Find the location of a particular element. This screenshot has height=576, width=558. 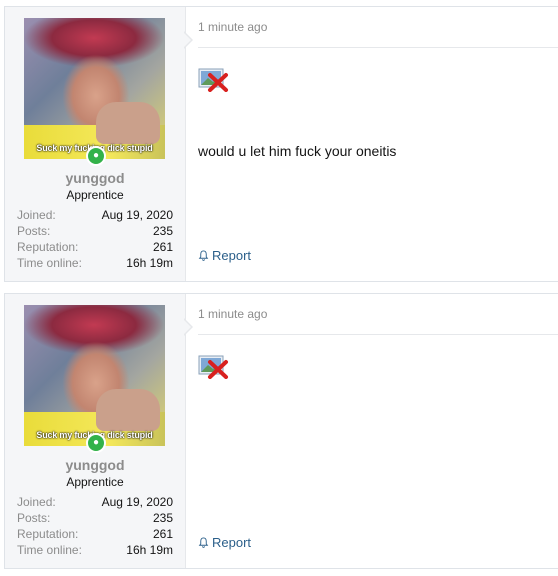

post-message: would u let him fuck your oneitis is located at coordinates (297, 151).